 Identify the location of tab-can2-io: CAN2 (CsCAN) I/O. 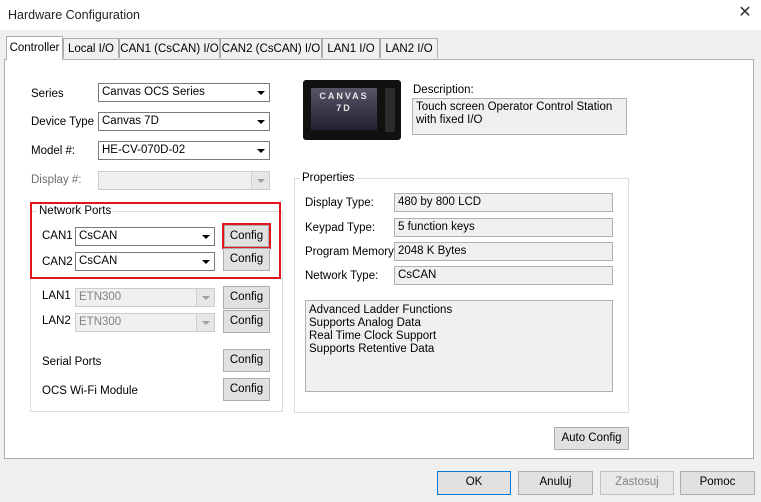
(271, 48).